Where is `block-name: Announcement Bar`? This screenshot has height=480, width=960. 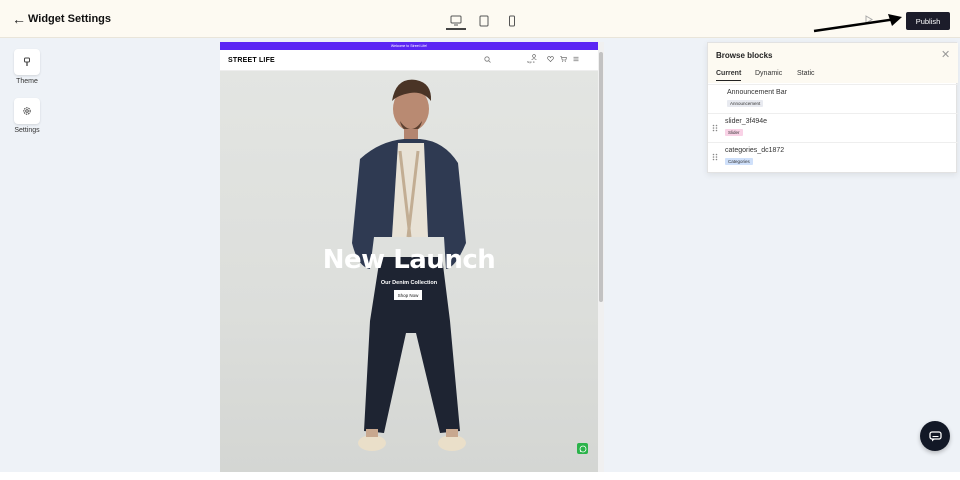
block-name: Announcement Bar is located at coordinates (757, 92).